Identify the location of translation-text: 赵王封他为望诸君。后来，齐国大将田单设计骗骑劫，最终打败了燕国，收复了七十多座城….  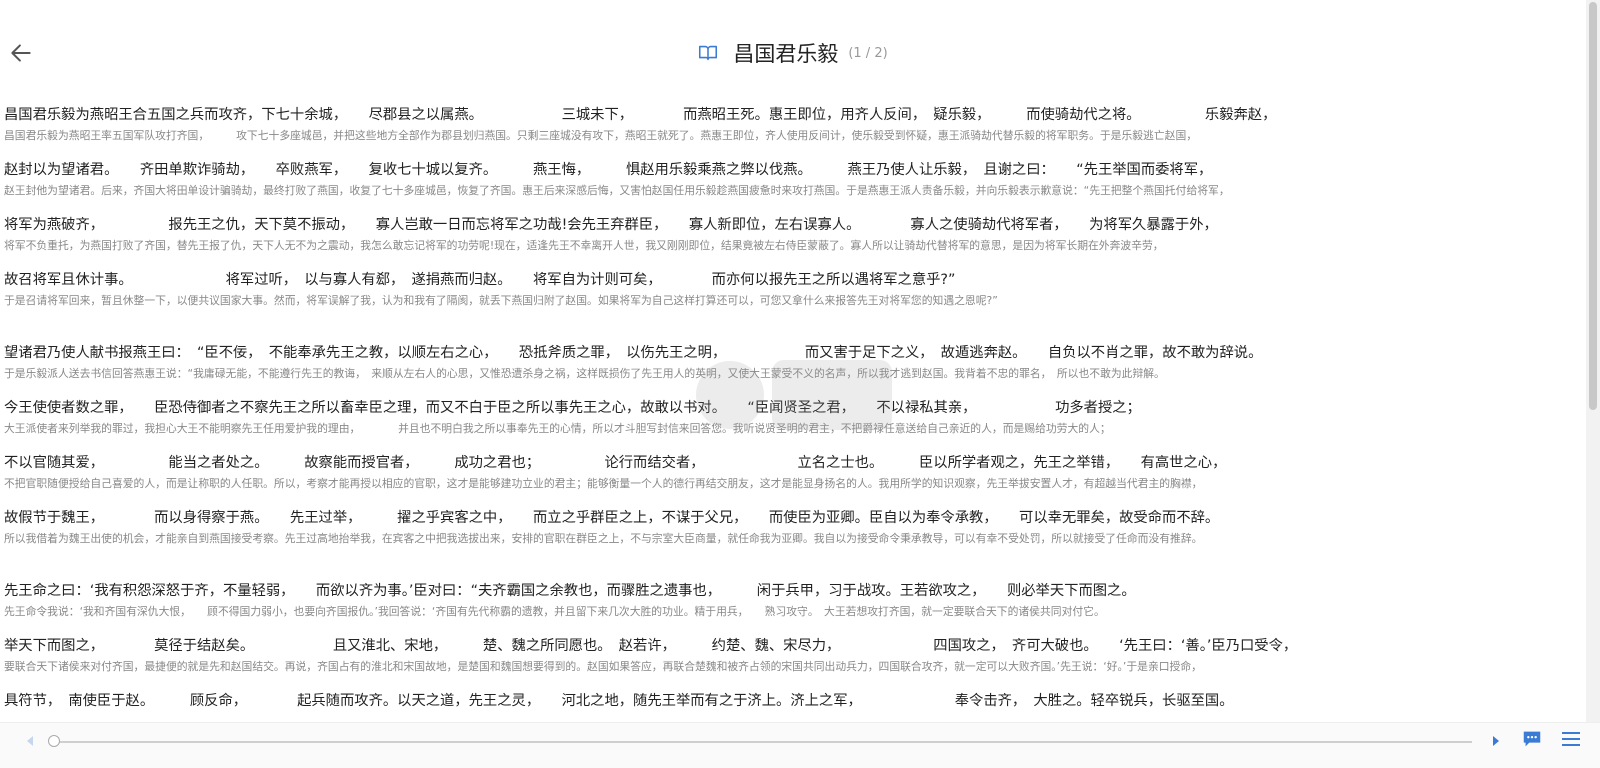
(617, 190).